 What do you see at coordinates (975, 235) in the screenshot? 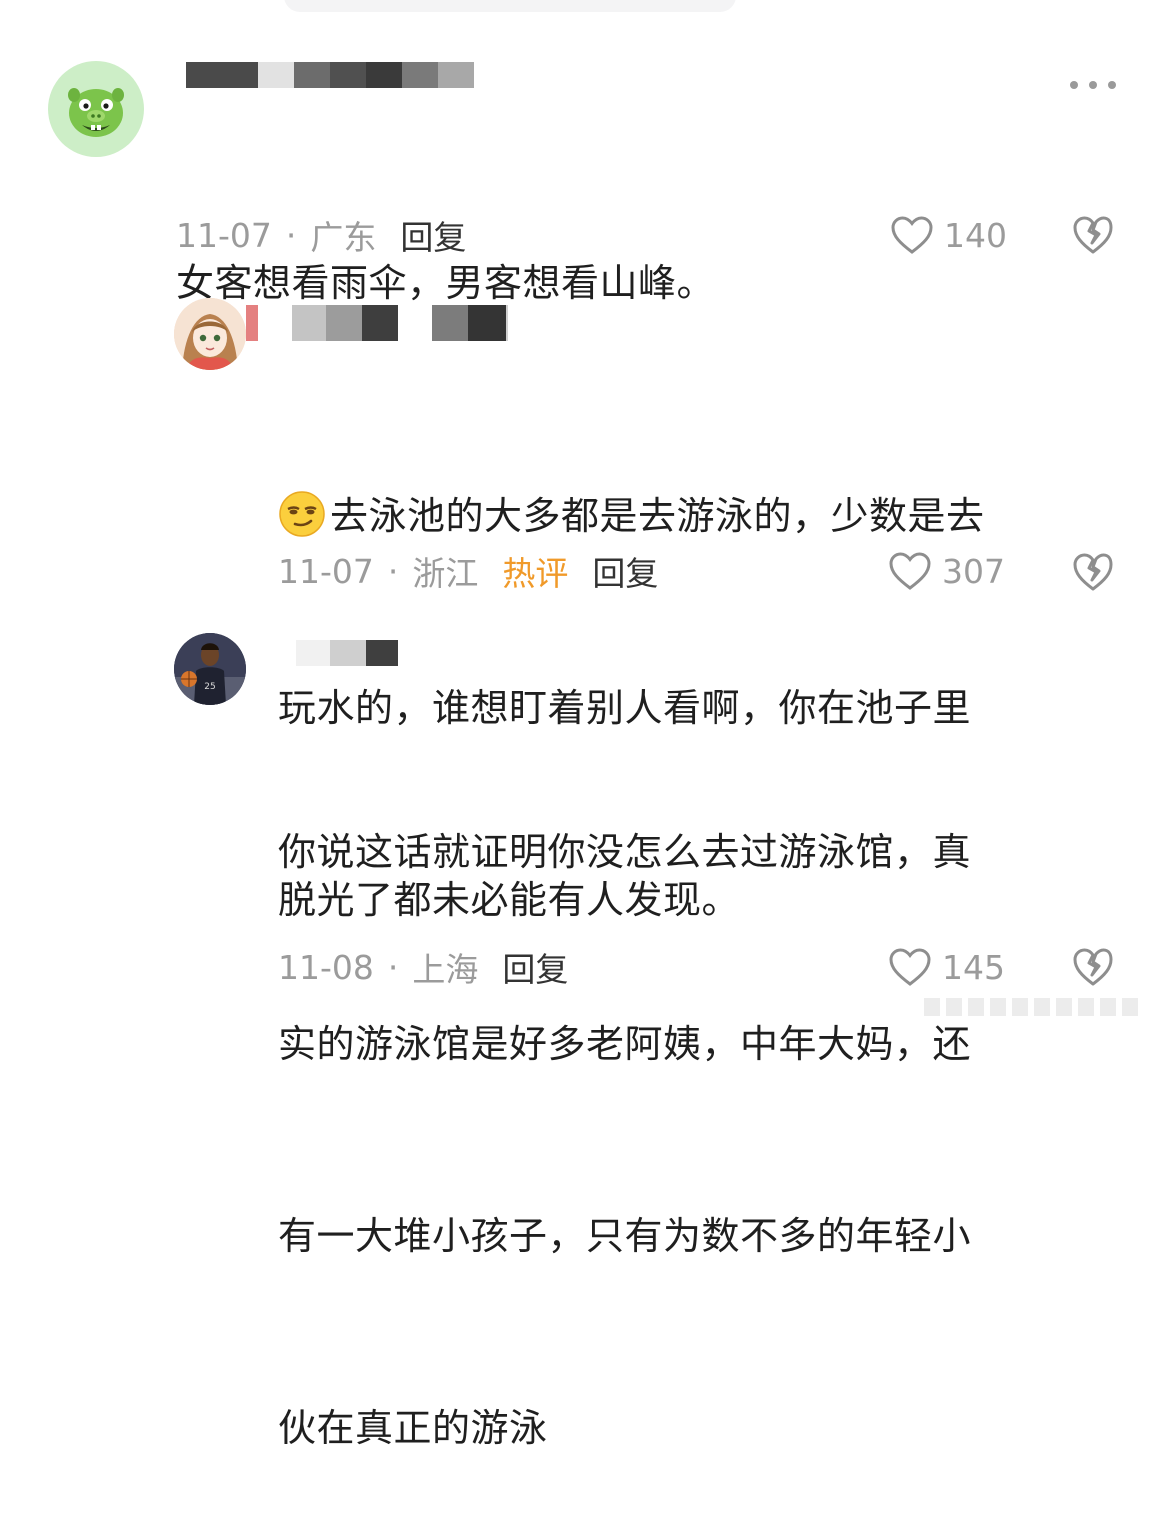
I see `like-count: 140` at bounding box center [975, 235].